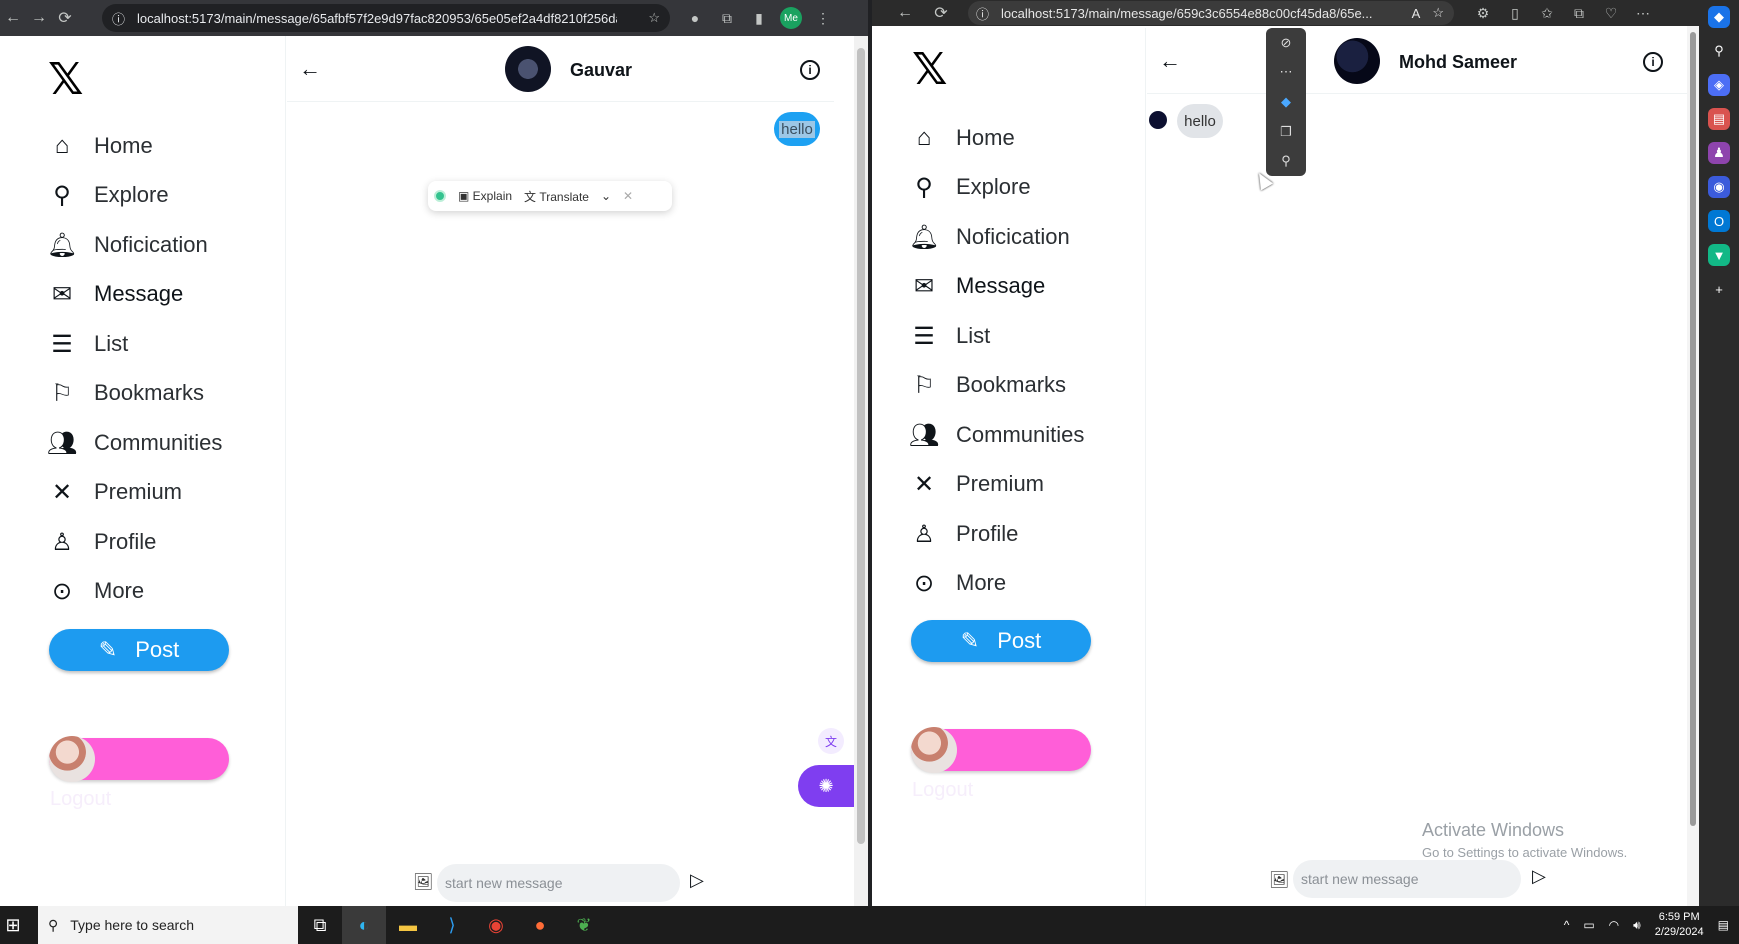 The height and width of the screenshot is (944, 1739). I want to click on nav-list: ☰ List, so click(88, 344).